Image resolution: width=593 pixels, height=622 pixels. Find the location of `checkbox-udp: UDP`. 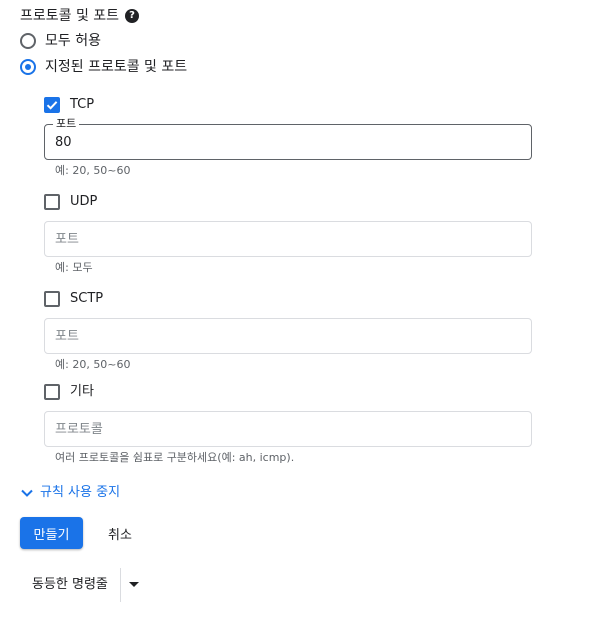

checkbox-udp: UDP is located at coordinates (70, 202).